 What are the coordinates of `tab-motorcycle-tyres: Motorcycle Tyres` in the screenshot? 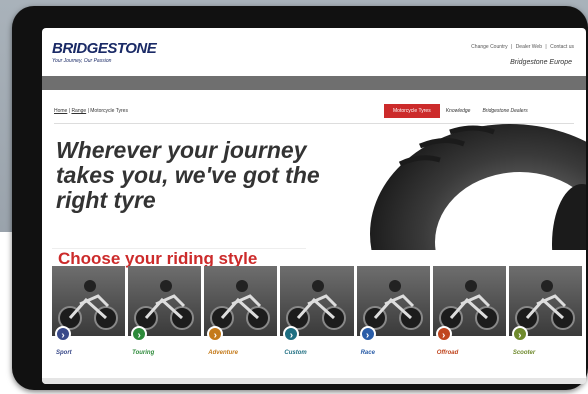 It's located at (412, 111).